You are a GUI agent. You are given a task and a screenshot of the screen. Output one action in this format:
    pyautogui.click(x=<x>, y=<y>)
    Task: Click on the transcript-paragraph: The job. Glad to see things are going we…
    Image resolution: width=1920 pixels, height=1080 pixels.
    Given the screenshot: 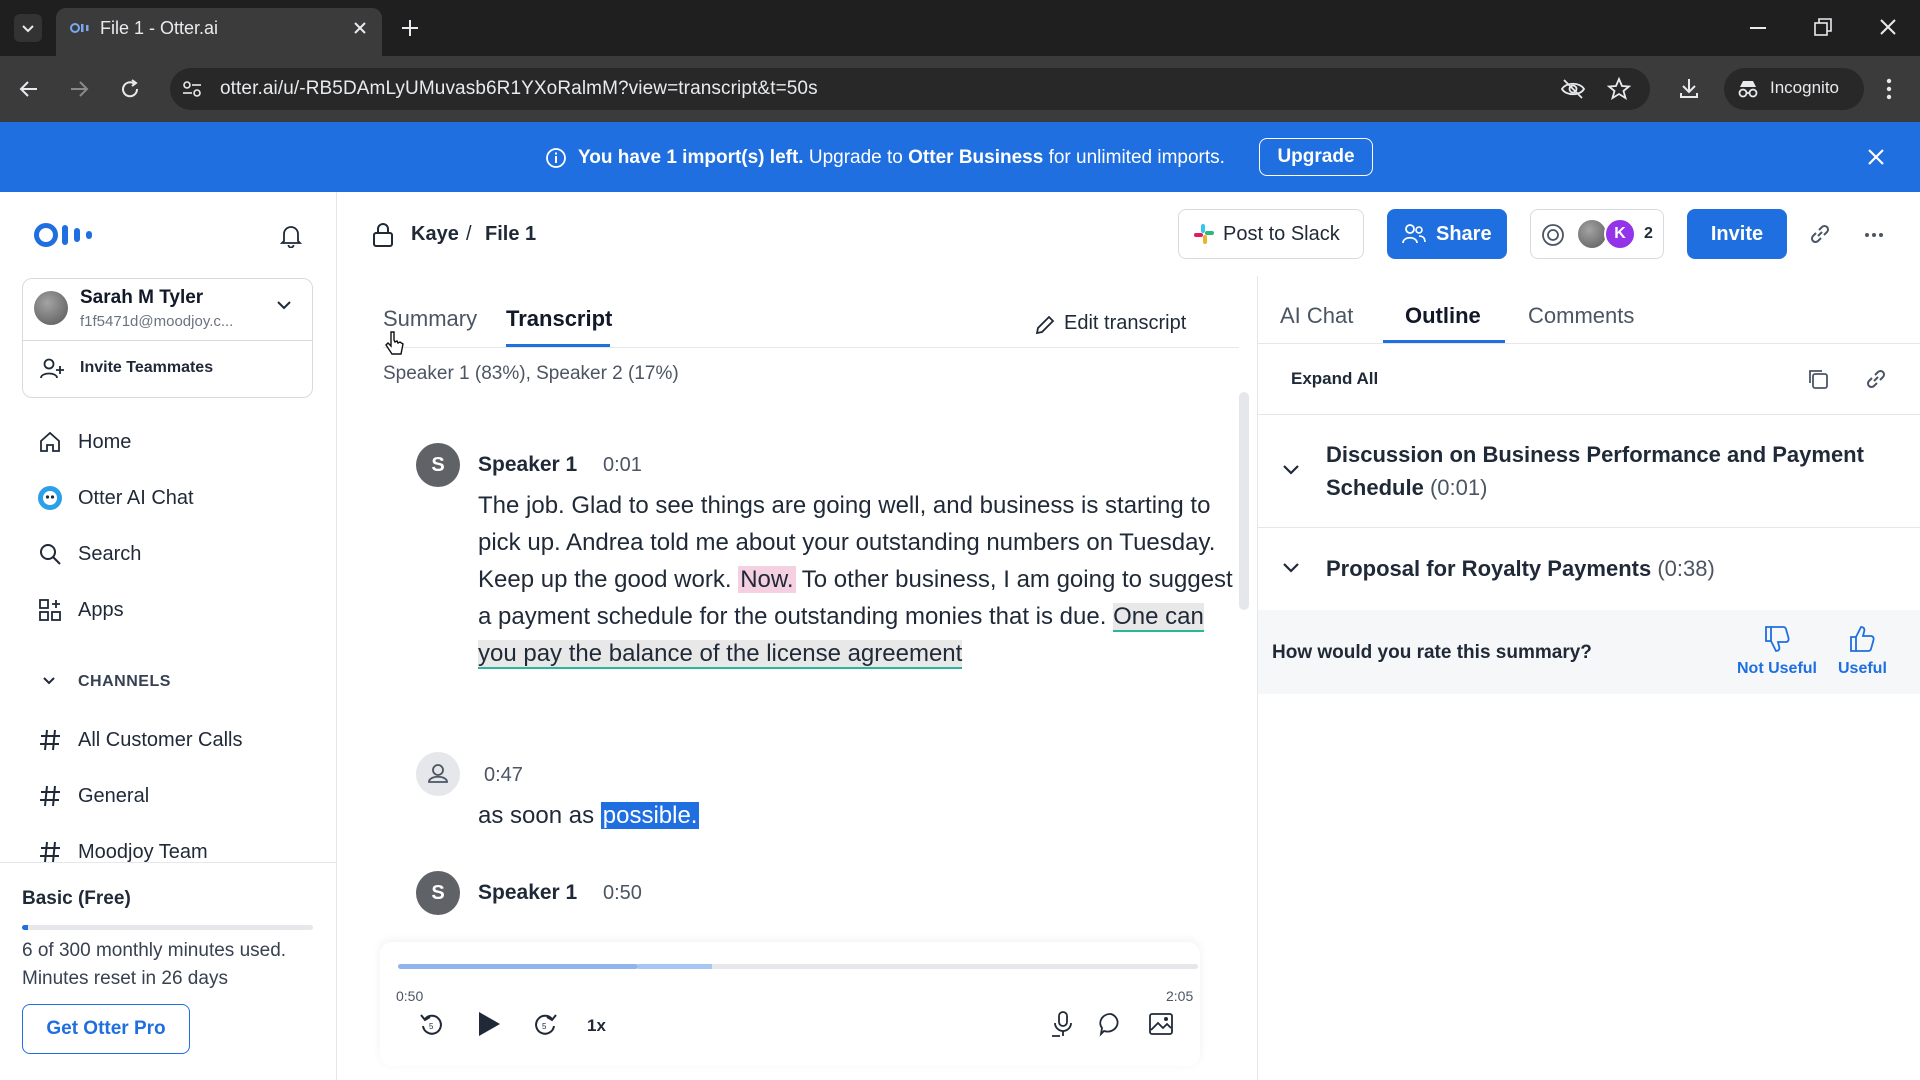 What is the action you would take?
    pyautogui.click(x=863, y=579)
    